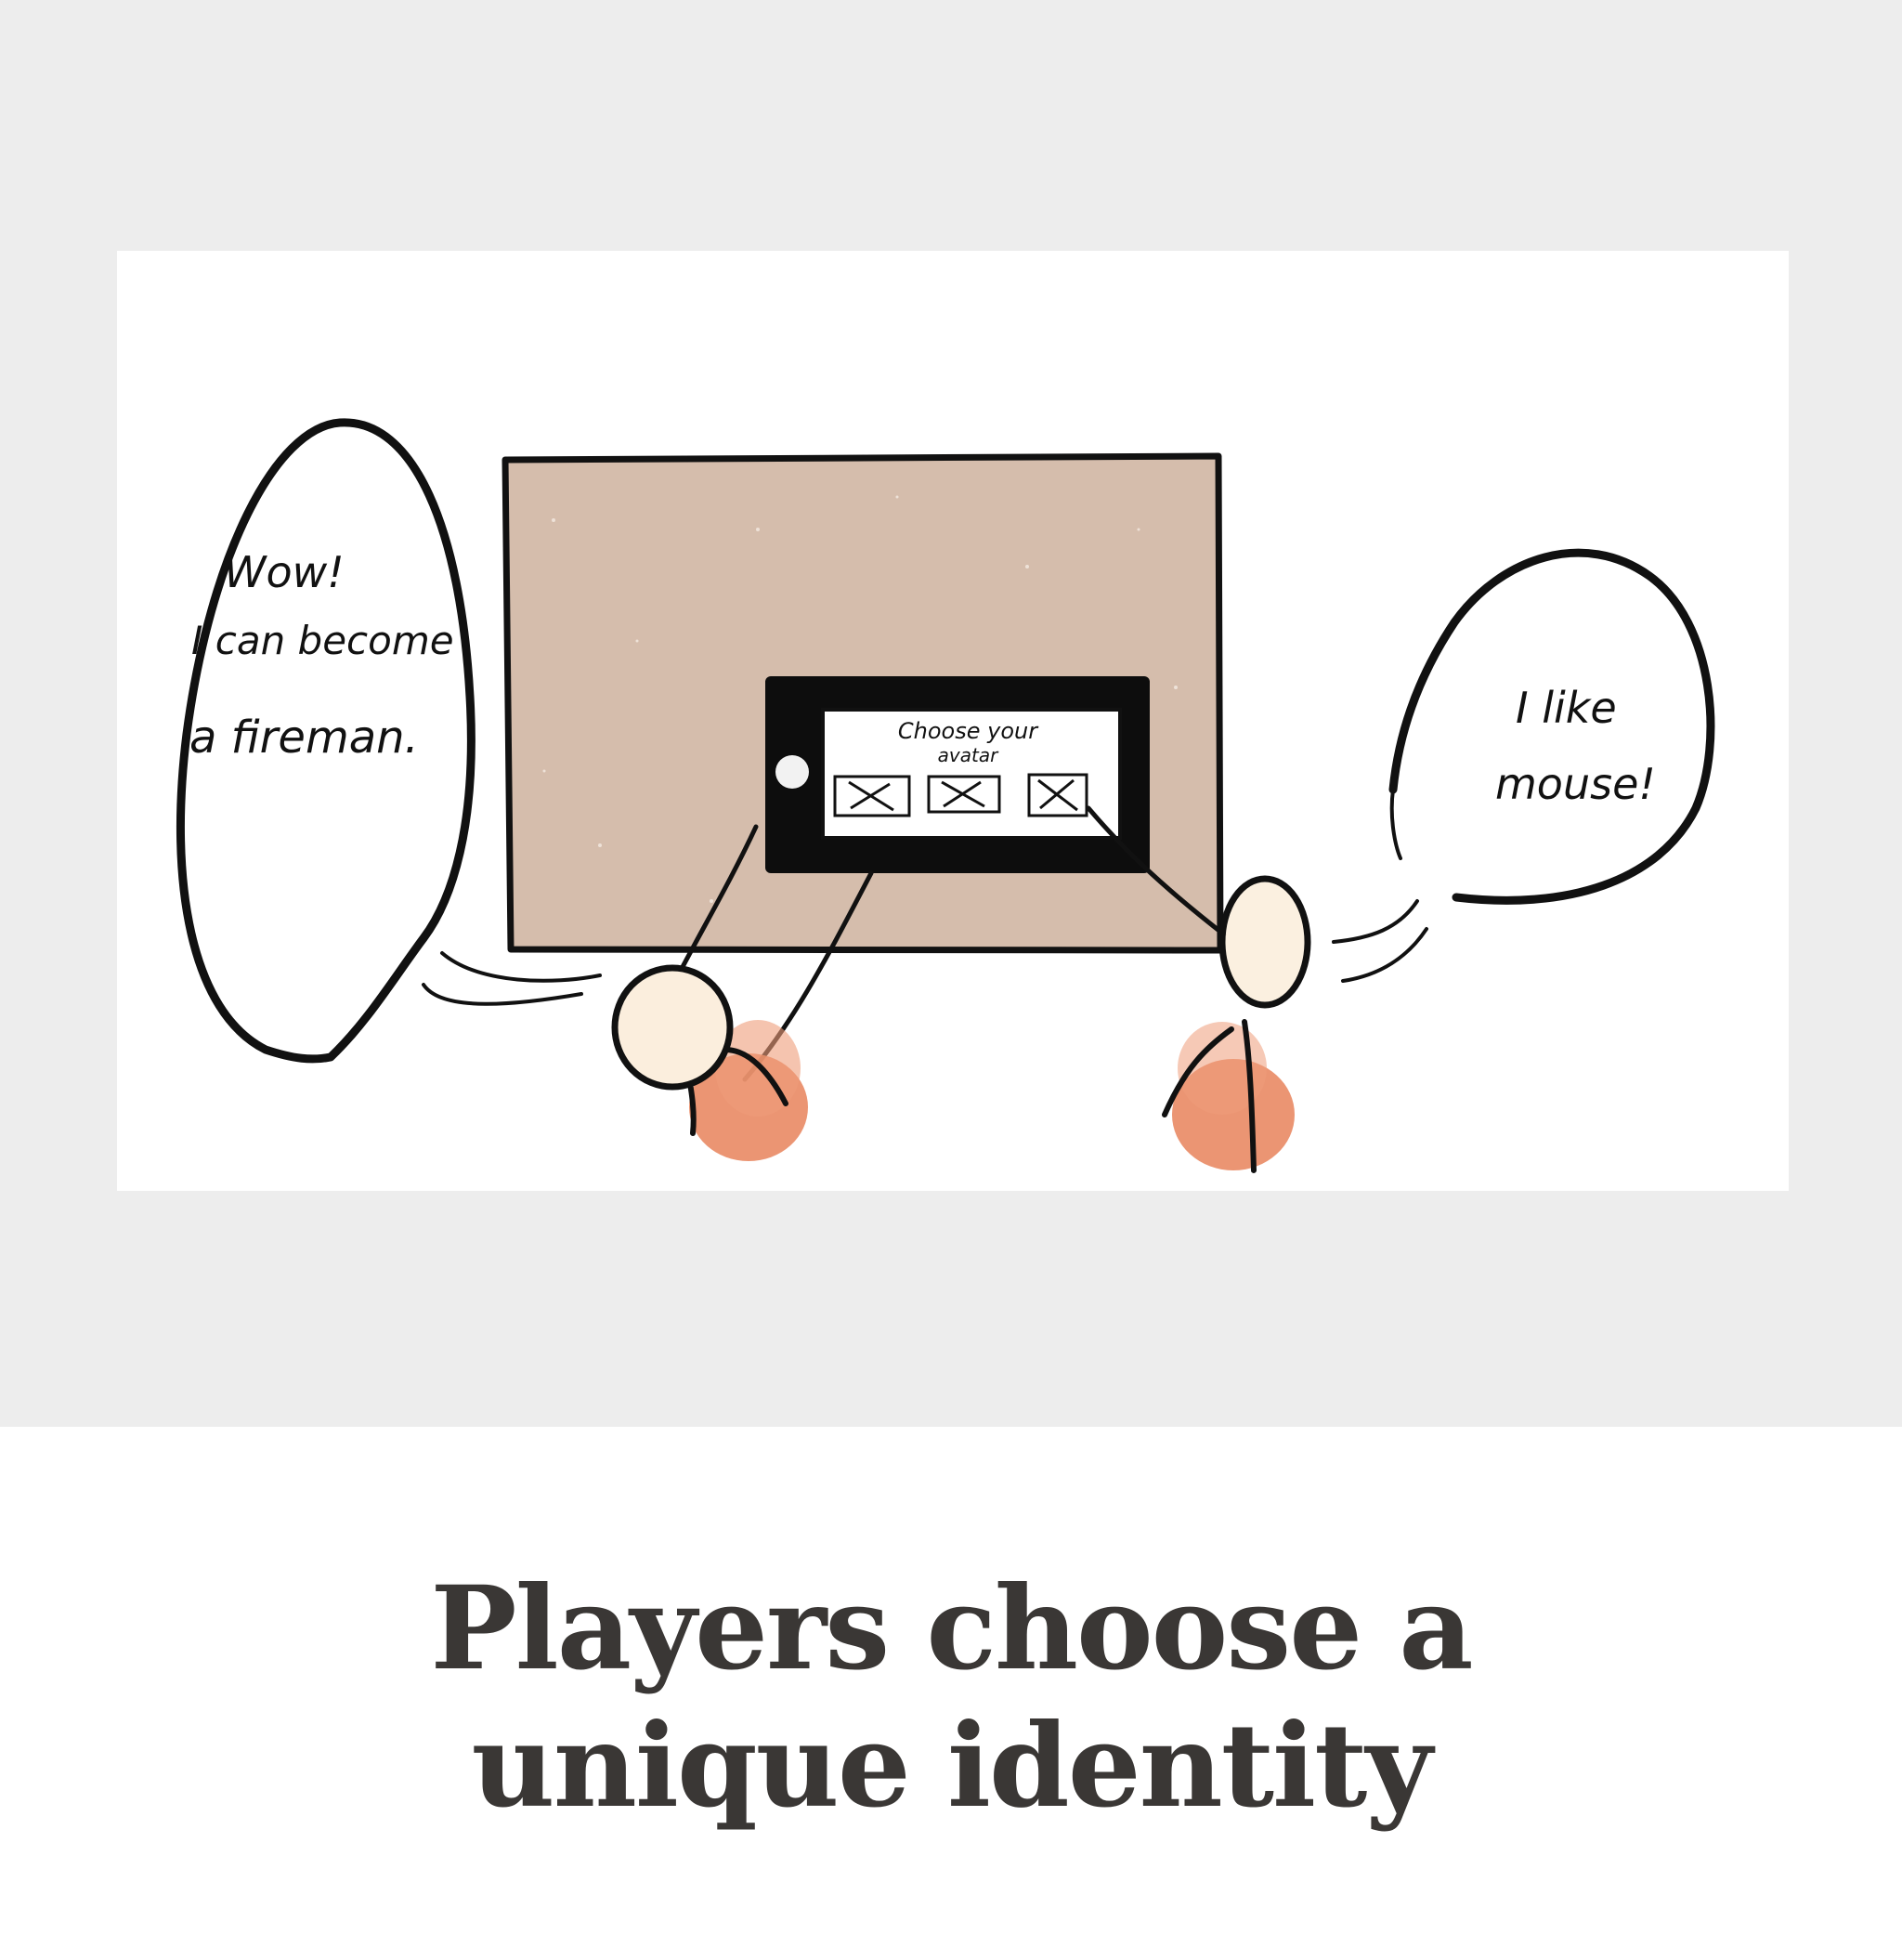 The image size is (1902, 1960). Describe the element at coordinates (284, 572) in the screenshot. I see `left-bubble-line1: Wow!` at that location.